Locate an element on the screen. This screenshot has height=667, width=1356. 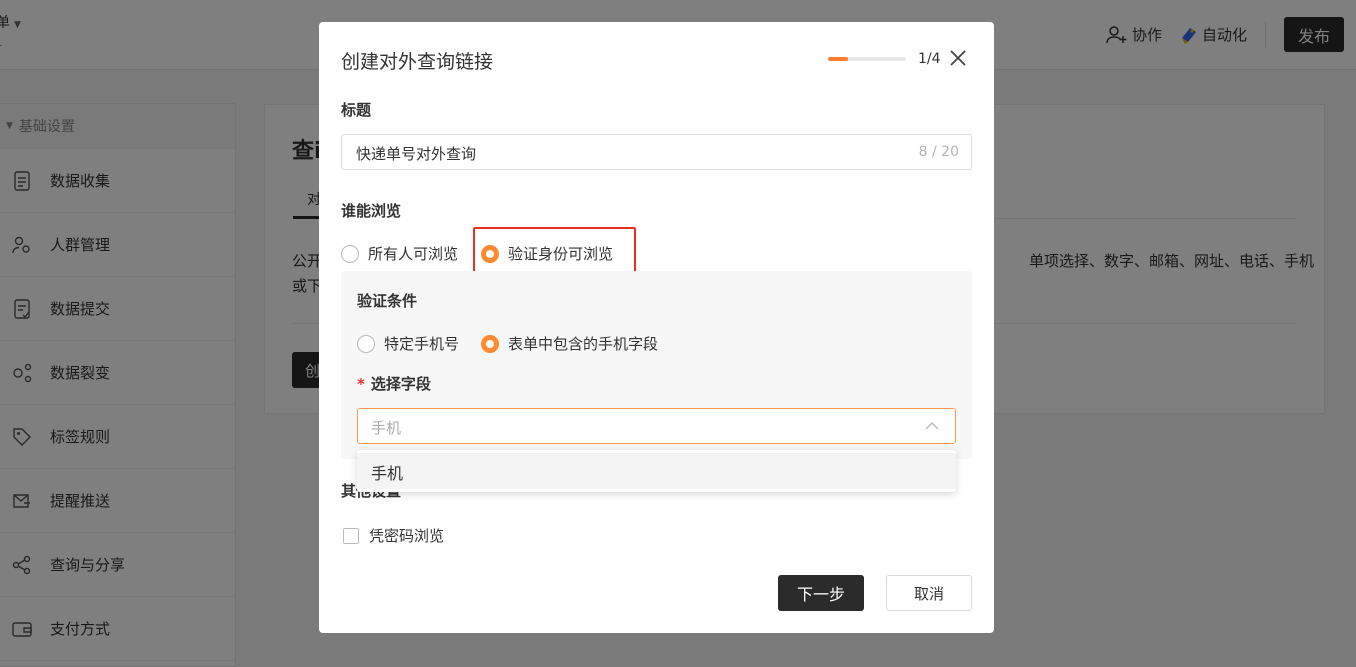
browse-permission-label: 谁能浏览 is located at coordinates (371, 211).